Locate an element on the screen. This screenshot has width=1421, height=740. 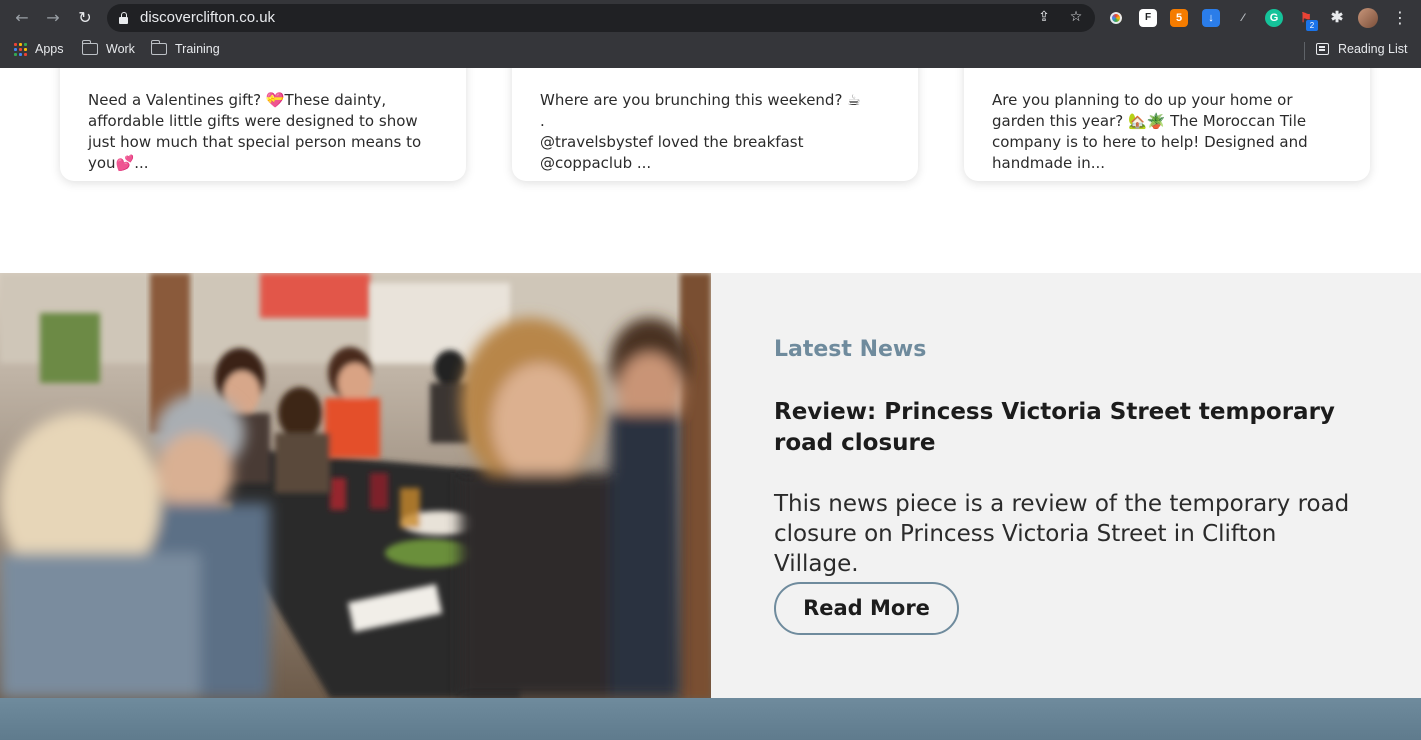
bookmark-star-icon: ☆ is located at coordinates (1076, 17).